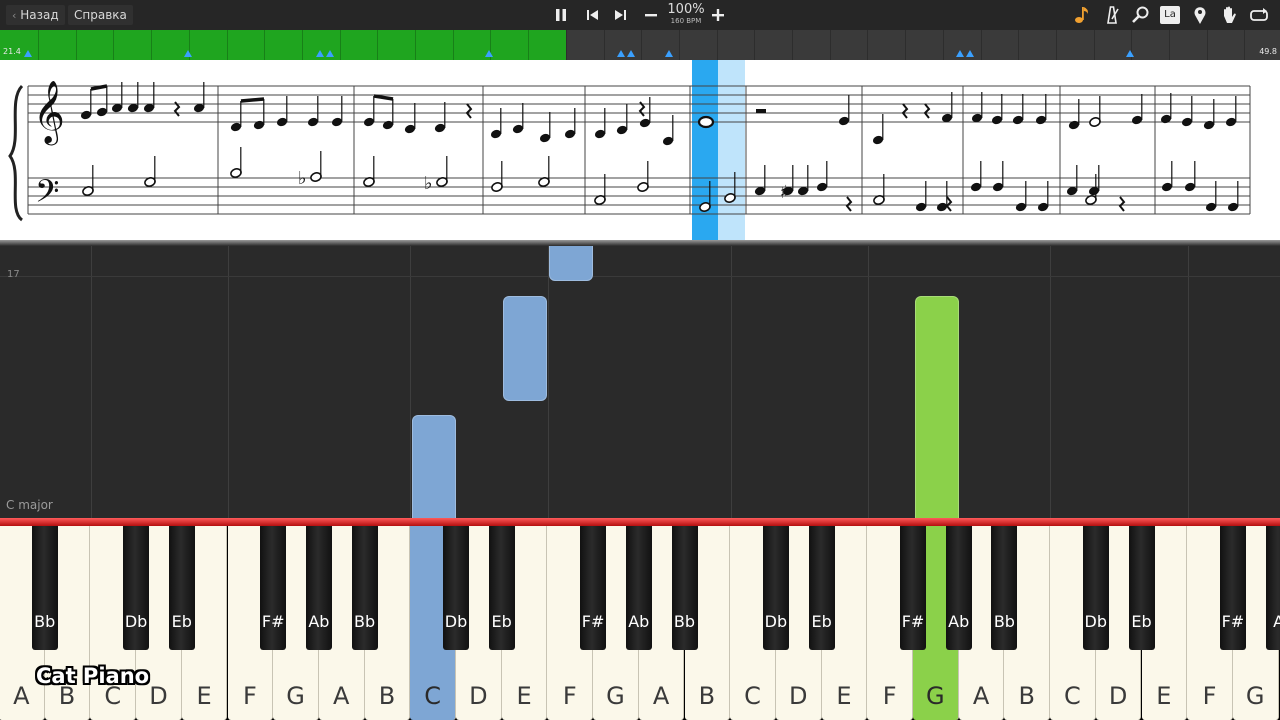 The width and height of the screenshot is (1280, 720). I want to click on pause-icon, so click(561, 15).